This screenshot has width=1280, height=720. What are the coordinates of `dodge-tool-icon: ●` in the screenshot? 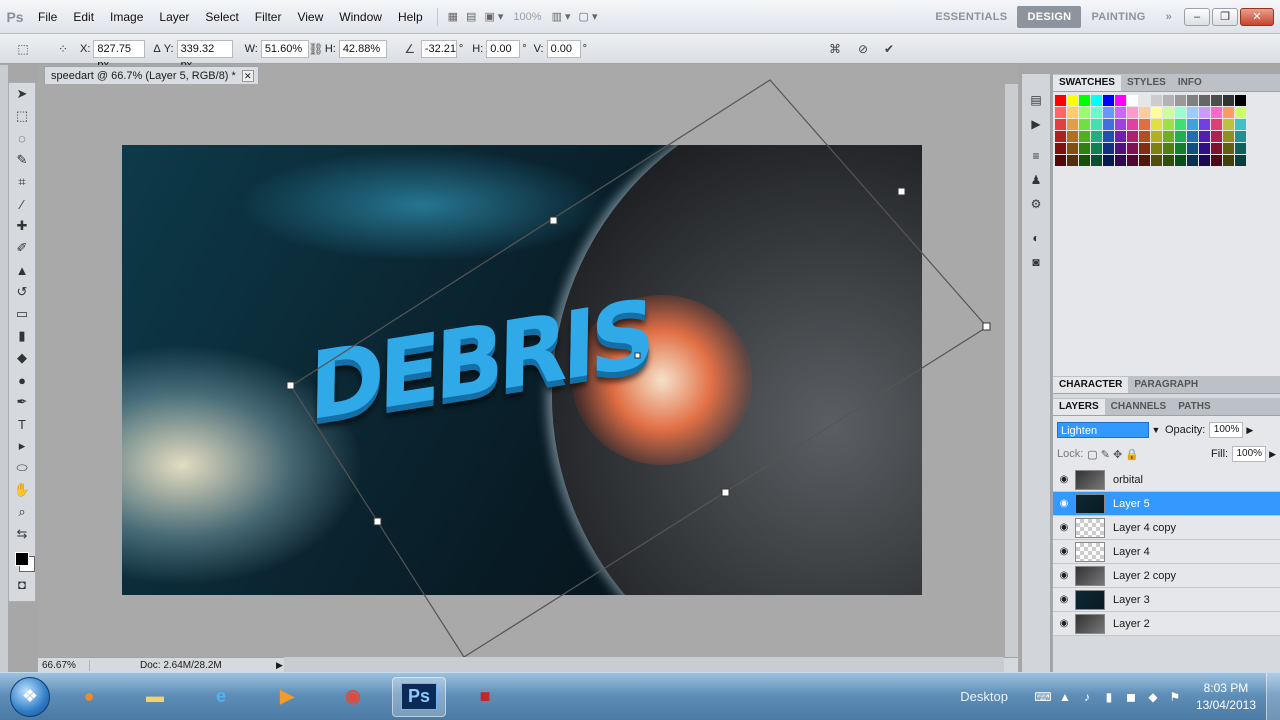 It's located at (22, 380).